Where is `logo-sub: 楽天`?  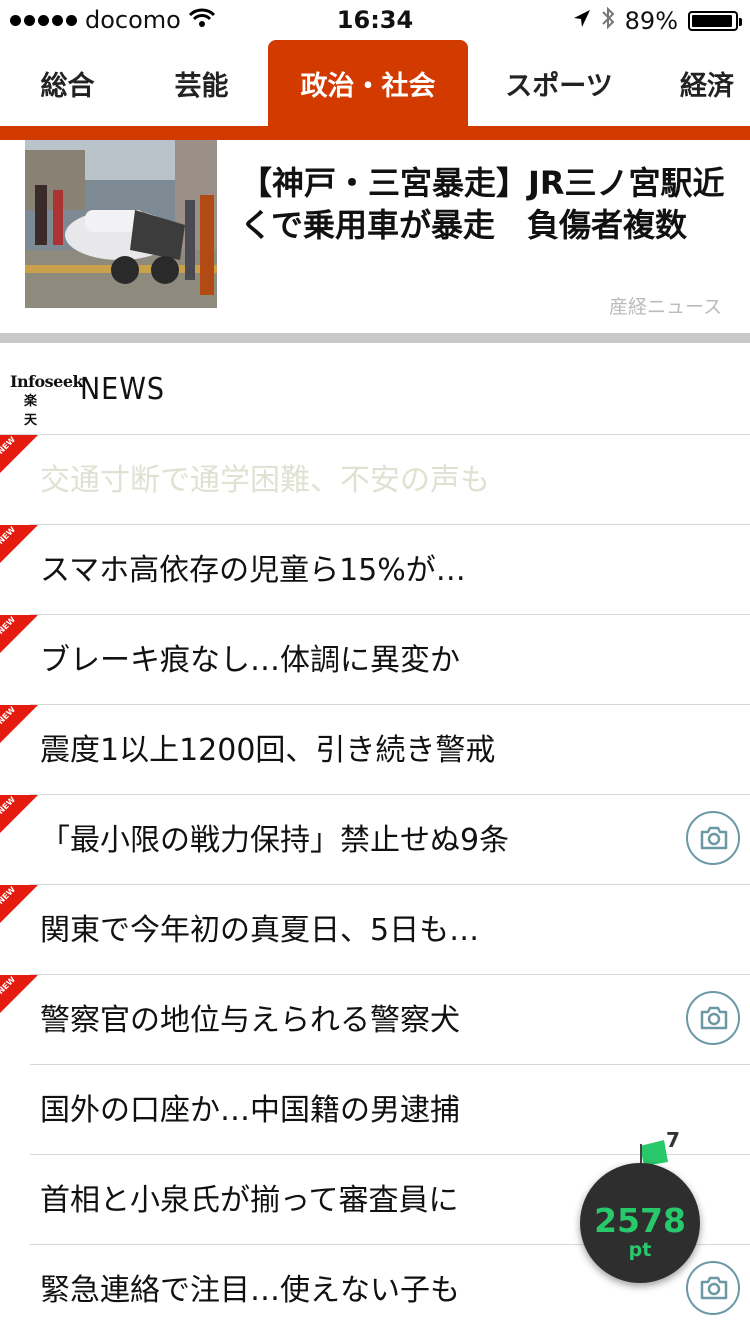 logo-sub: 楽天 is located at coordinates (31, 411).